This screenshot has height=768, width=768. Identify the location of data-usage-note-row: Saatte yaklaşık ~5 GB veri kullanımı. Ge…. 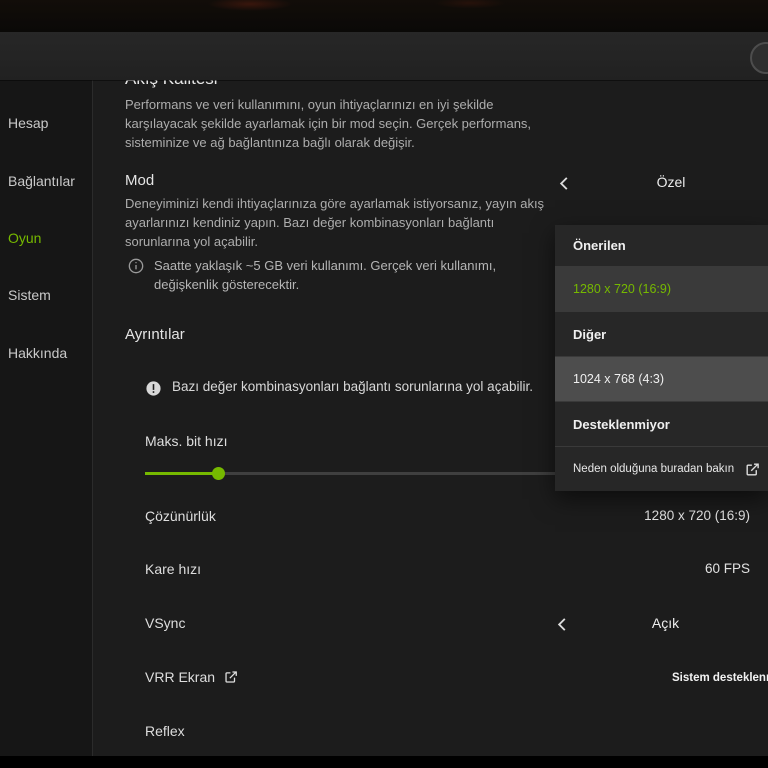
(338, 275).